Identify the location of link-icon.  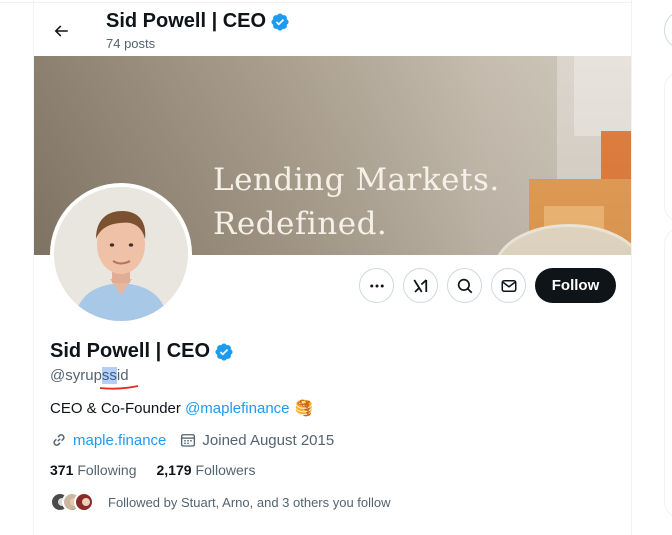
(59, 440).